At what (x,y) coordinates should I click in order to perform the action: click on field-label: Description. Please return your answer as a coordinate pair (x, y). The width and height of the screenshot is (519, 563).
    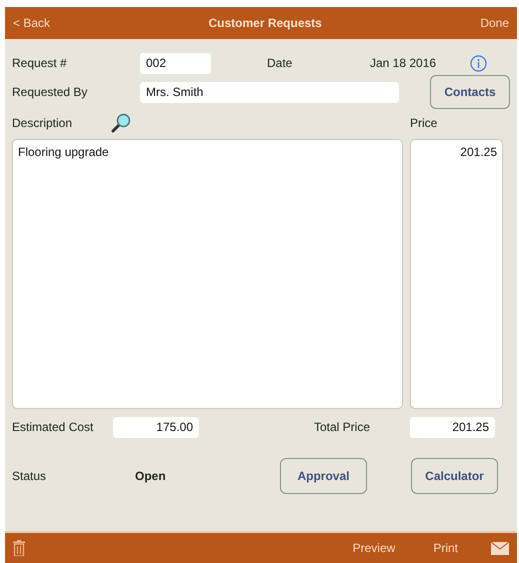
    Looking at the image, I should click on (43, 123).